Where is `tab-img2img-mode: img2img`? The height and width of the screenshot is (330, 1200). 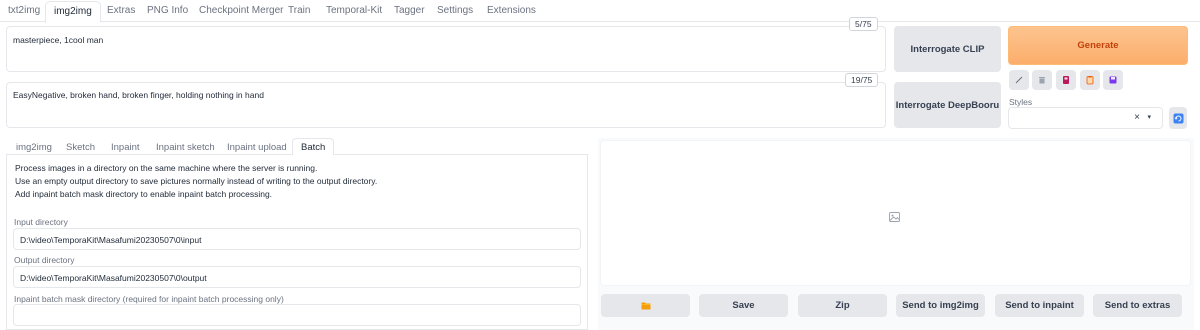
tab-img2img-mode: img2img is located at coordinates (34, 147).